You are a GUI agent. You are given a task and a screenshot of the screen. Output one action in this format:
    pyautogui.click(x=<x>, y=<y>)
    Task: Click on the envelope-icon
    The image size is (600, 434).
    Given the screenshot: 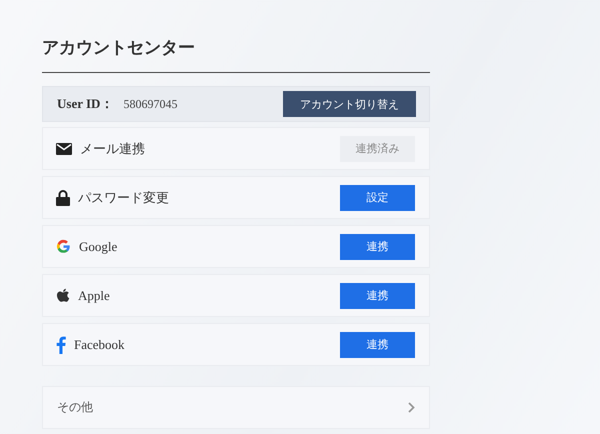 What is the action you would take?
    pyautogui.click(x=64, y=148)
    